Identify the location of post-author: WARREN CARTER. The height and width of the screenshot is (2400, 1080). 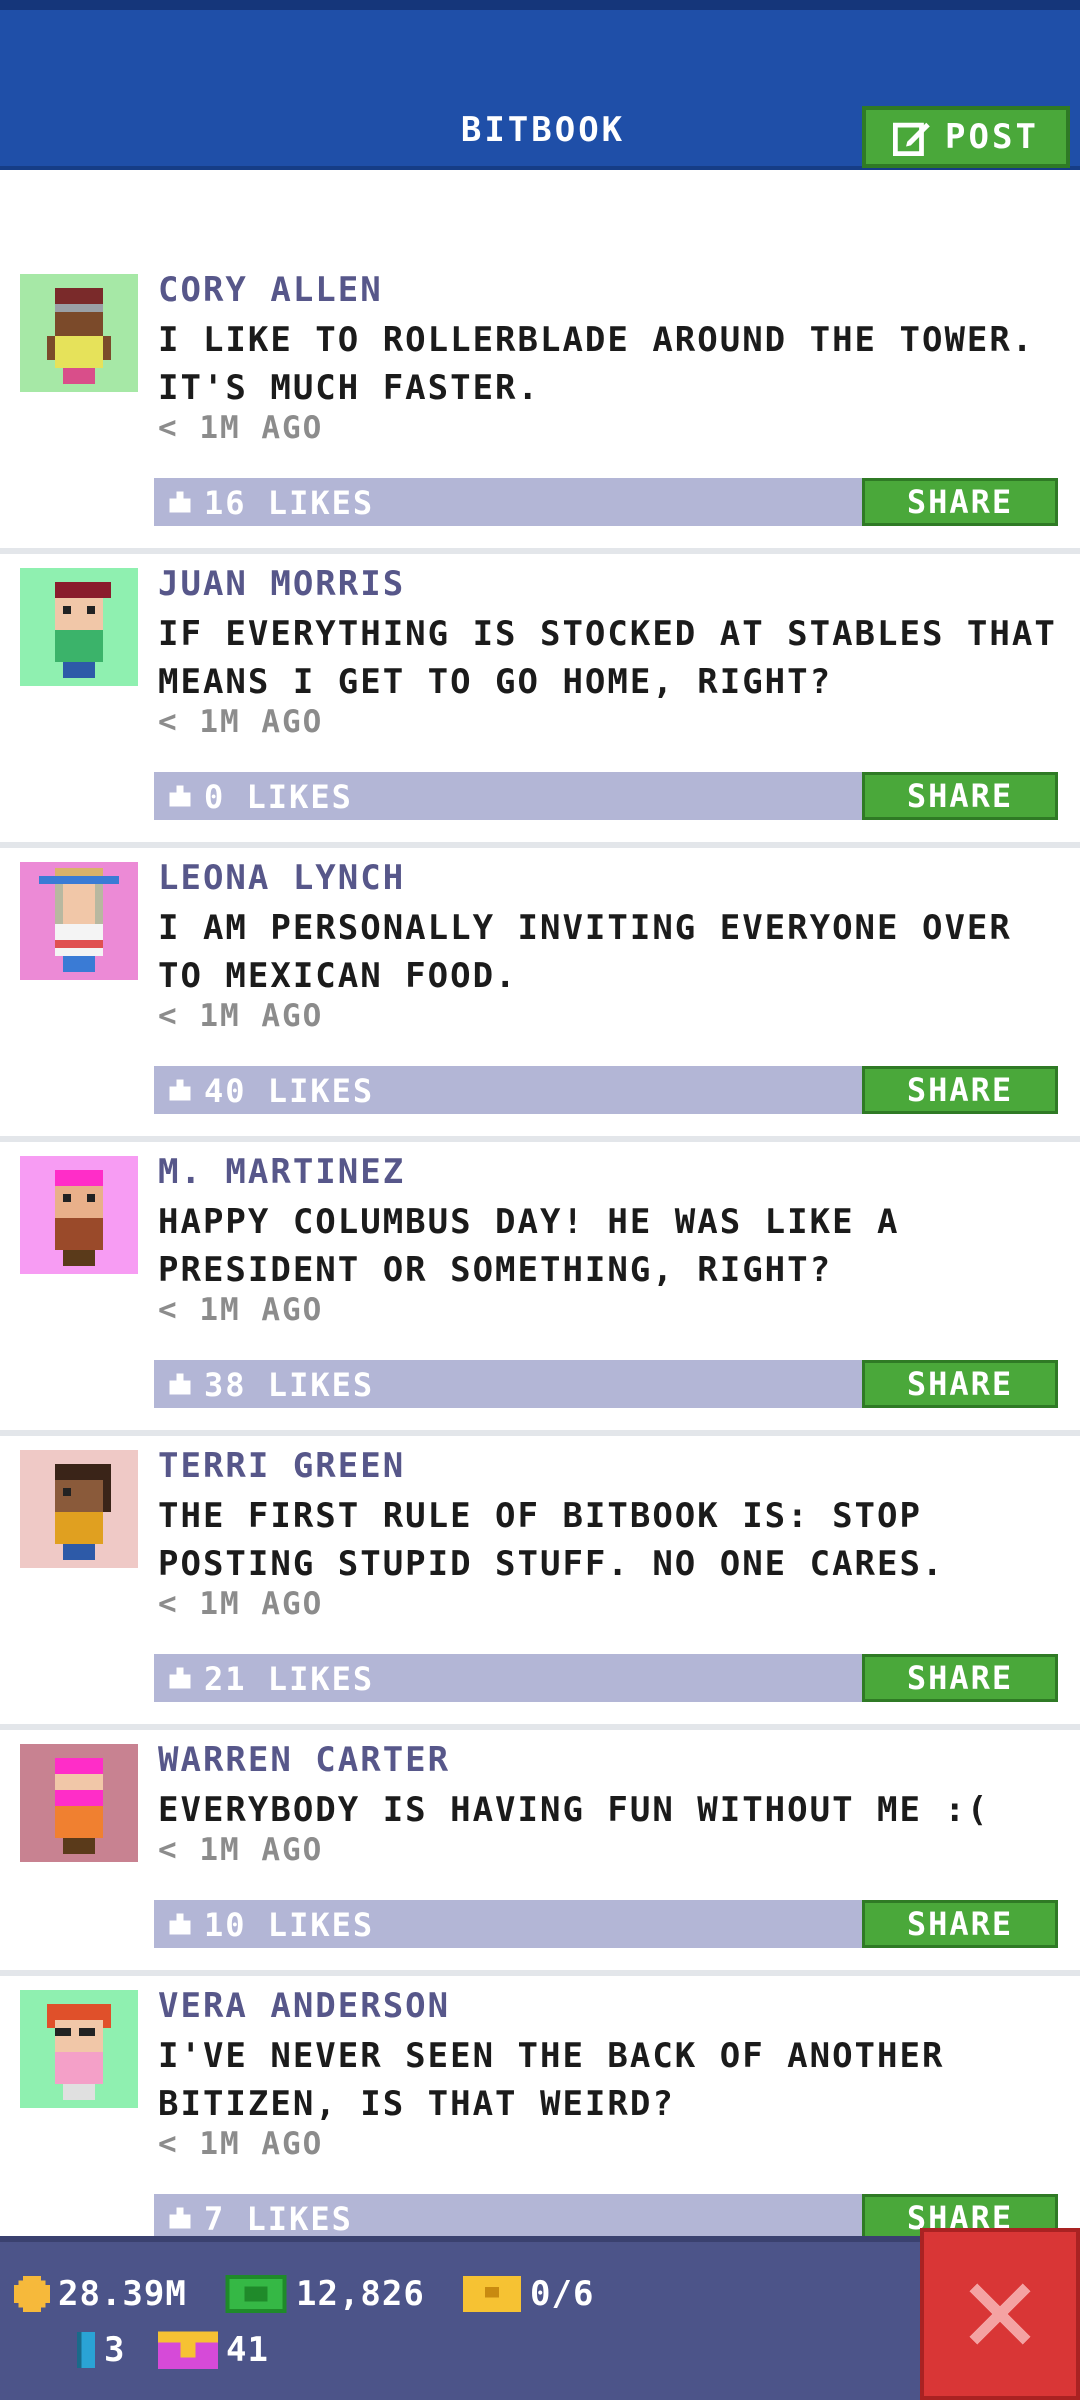
(304, 1760).